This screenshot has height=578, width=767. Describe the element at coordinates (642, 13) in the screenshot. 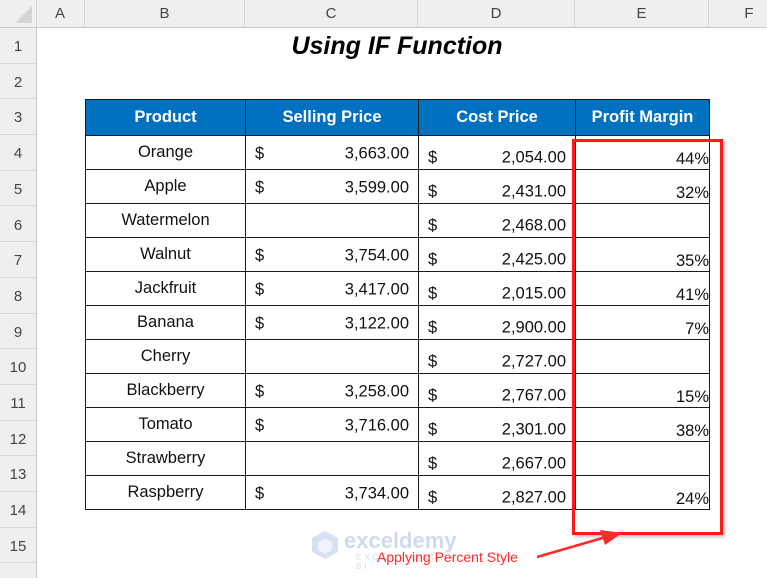

I see `column-header-e: E` at that location.